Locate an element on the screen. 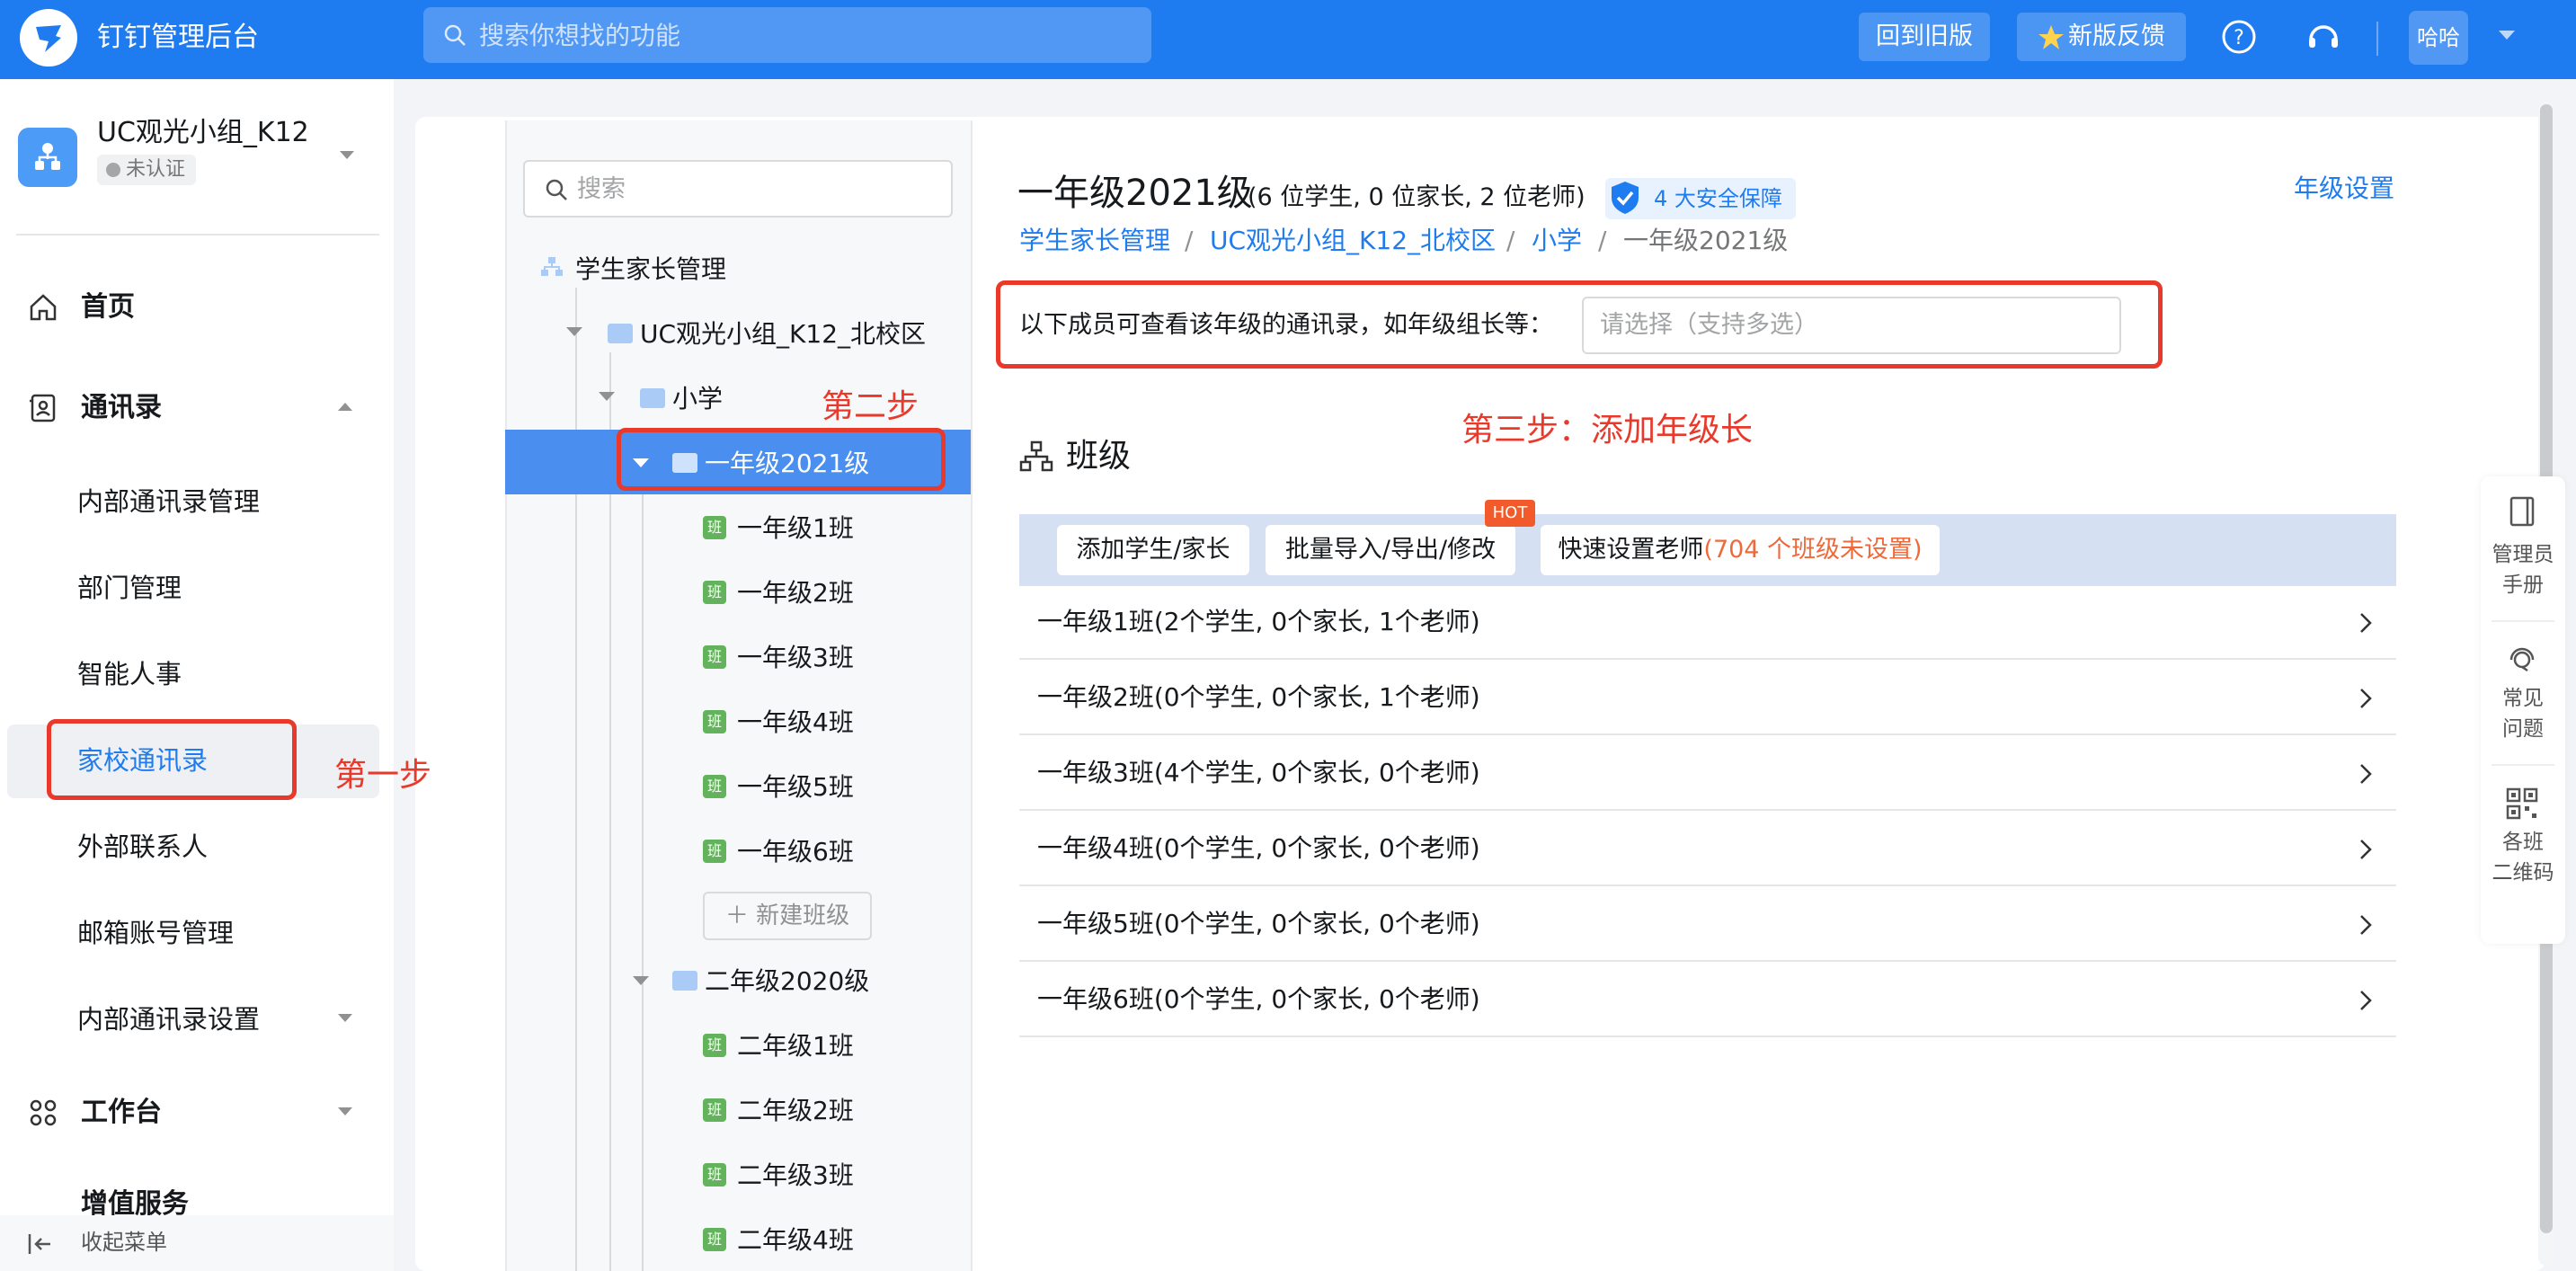  help-icon: ? is located at coordinates (2239, 37).